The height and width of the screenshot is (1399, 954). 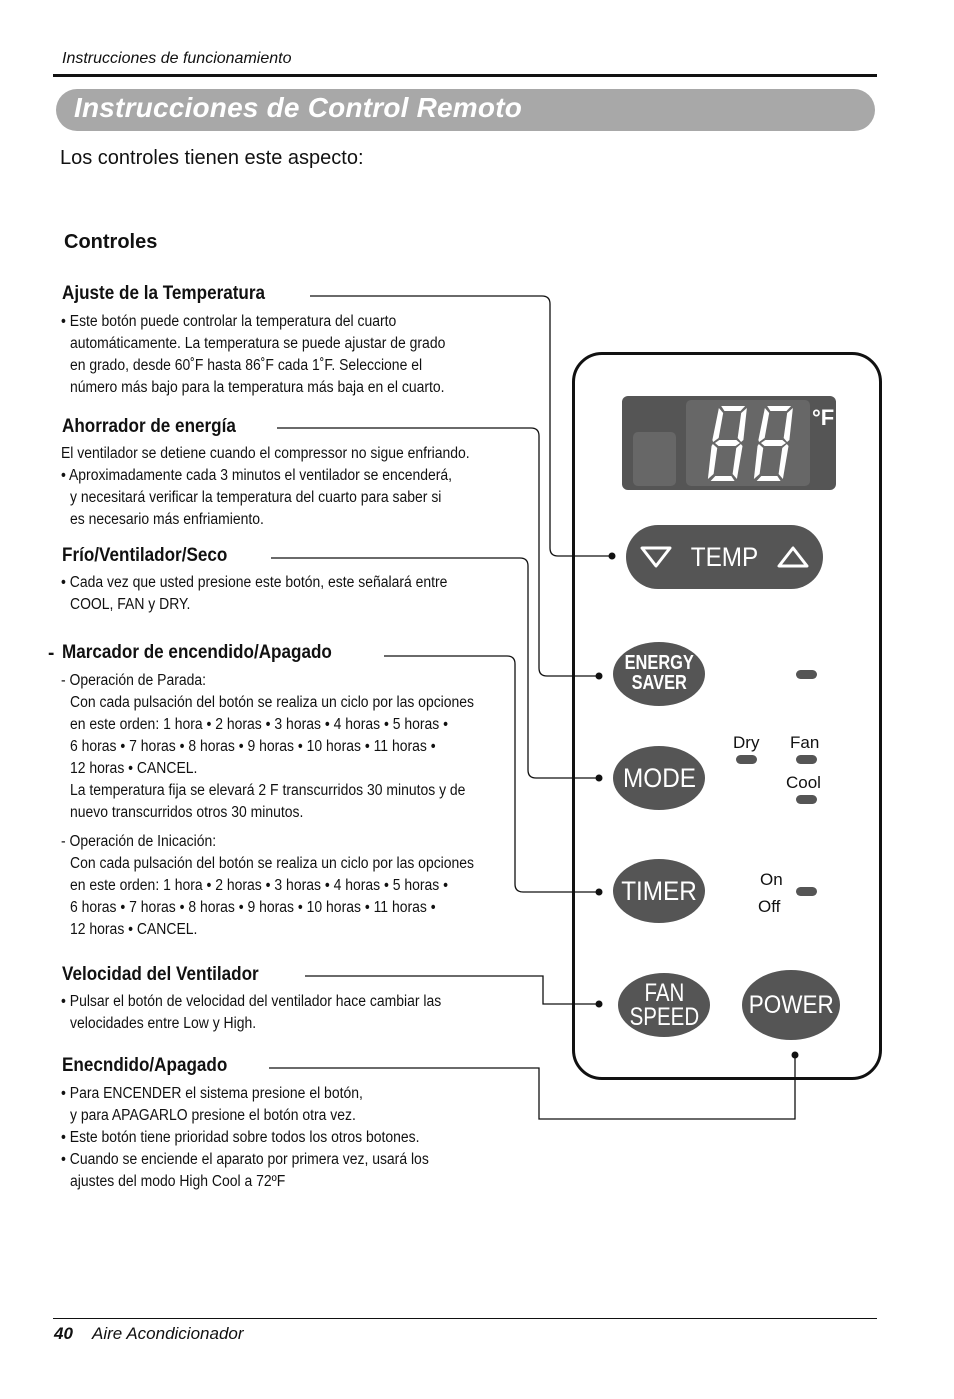 What do you see at coordinates (163, 1023) in the screenshot?
I see `text-line: velocidades entre Low y High.` at bounding box center [163, 1023].